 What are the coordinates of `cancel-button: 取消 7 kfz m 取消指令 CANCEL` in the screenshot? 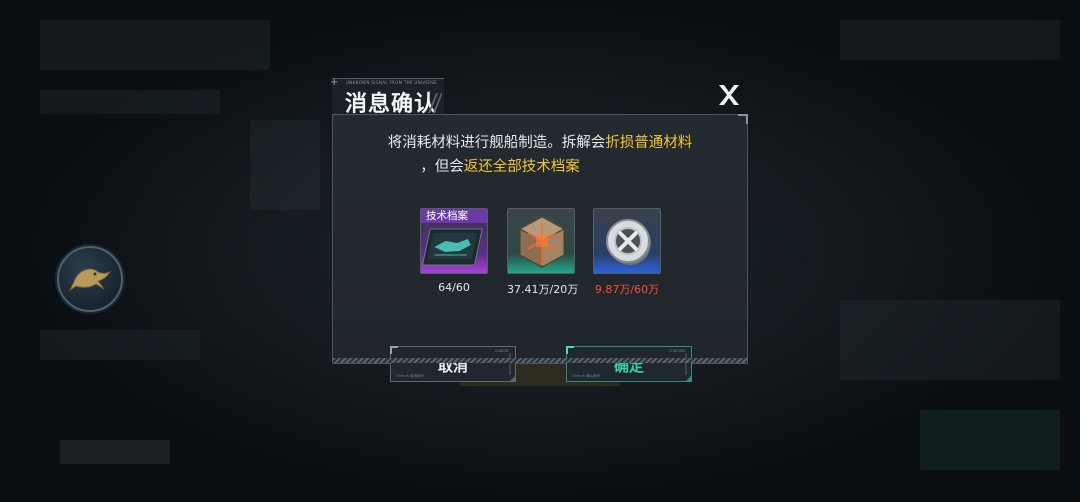 It's located at (453, 364).